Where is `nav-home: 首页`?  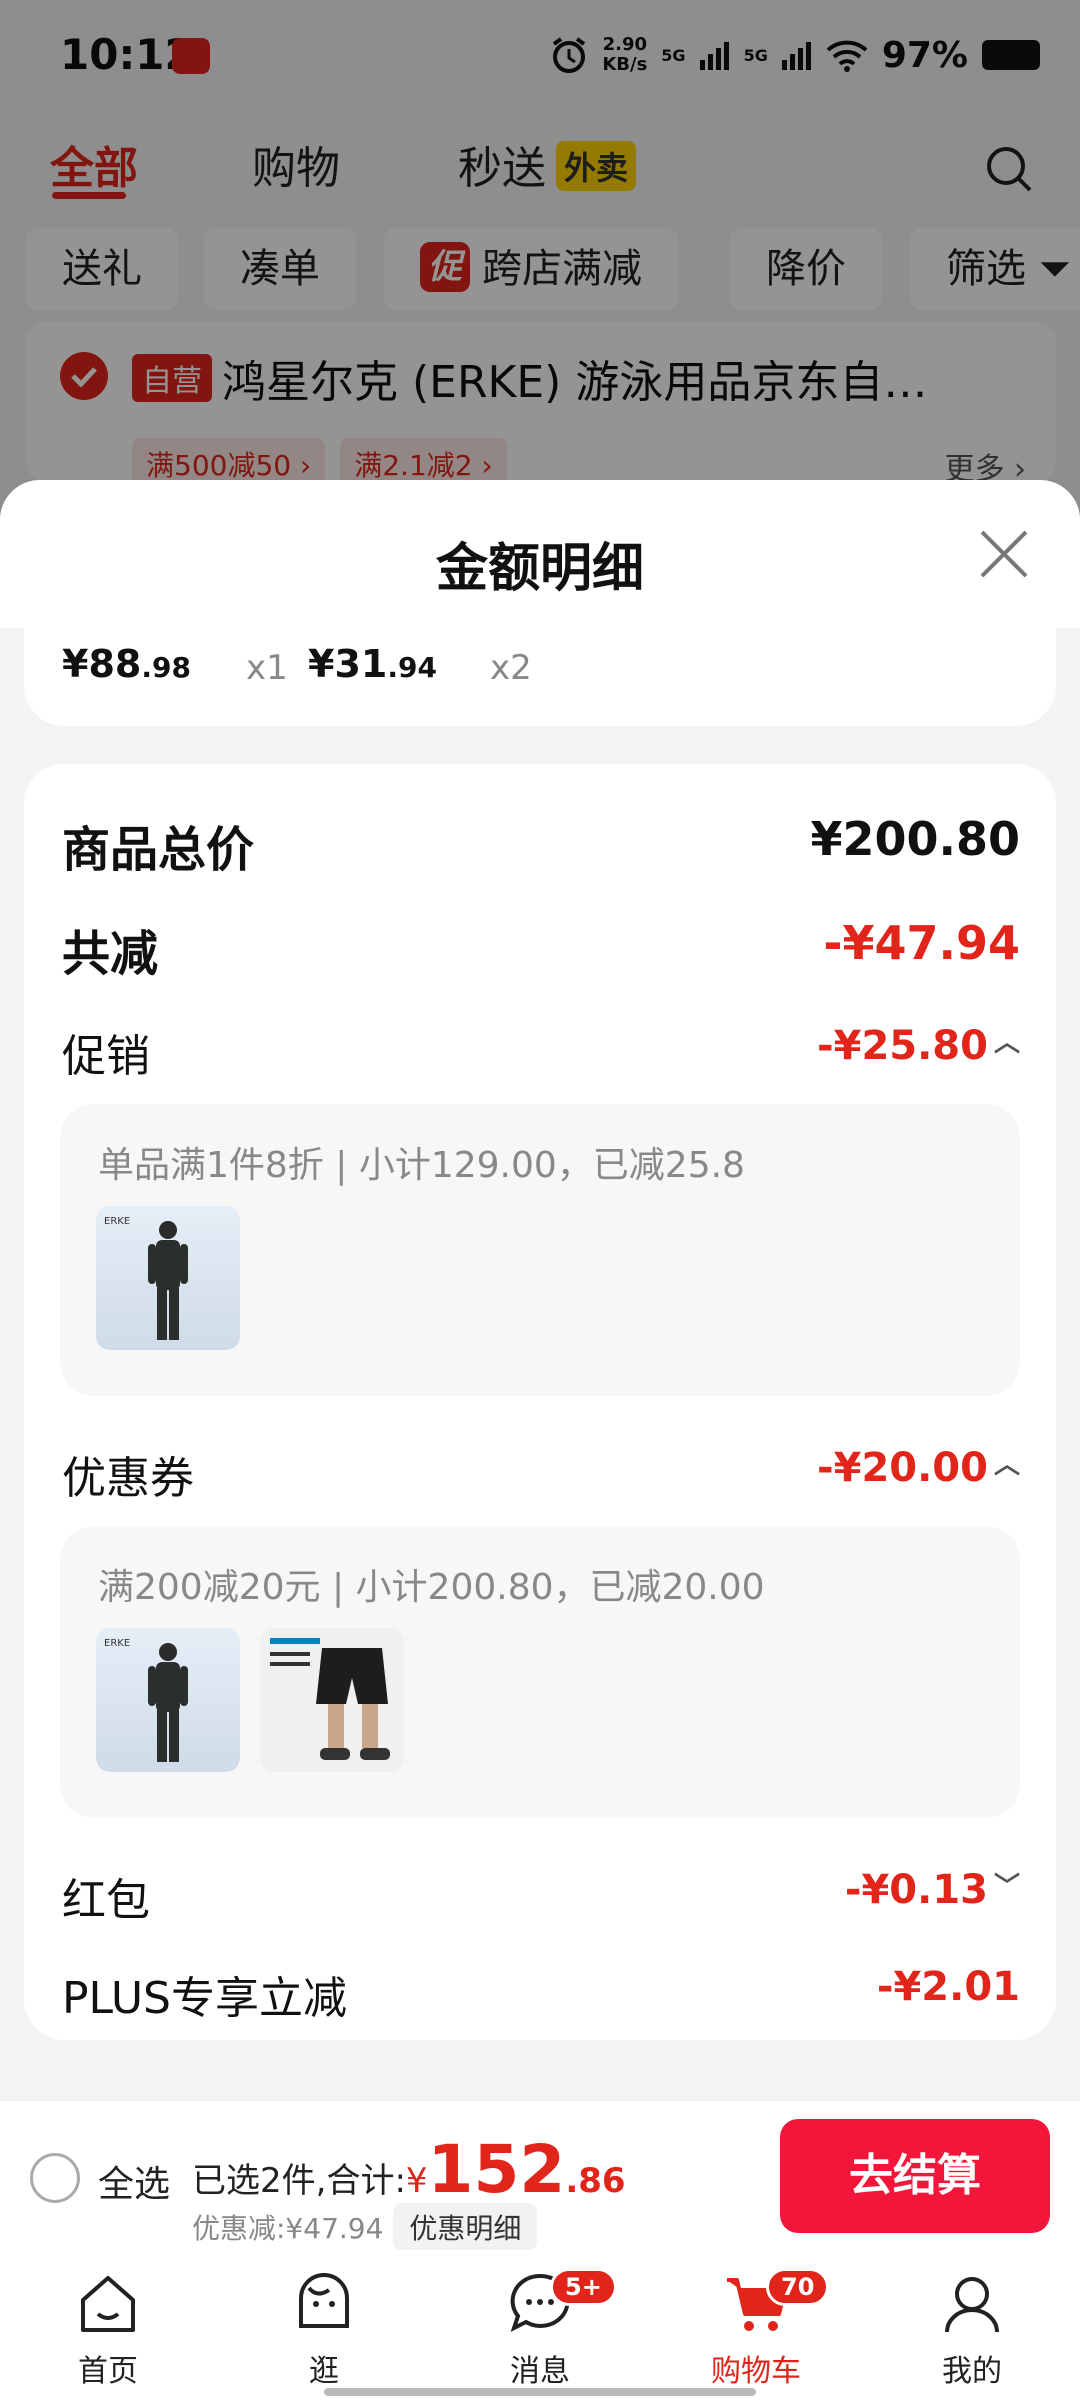 nav-home: 首页 is located at coordinates (108, 2329).